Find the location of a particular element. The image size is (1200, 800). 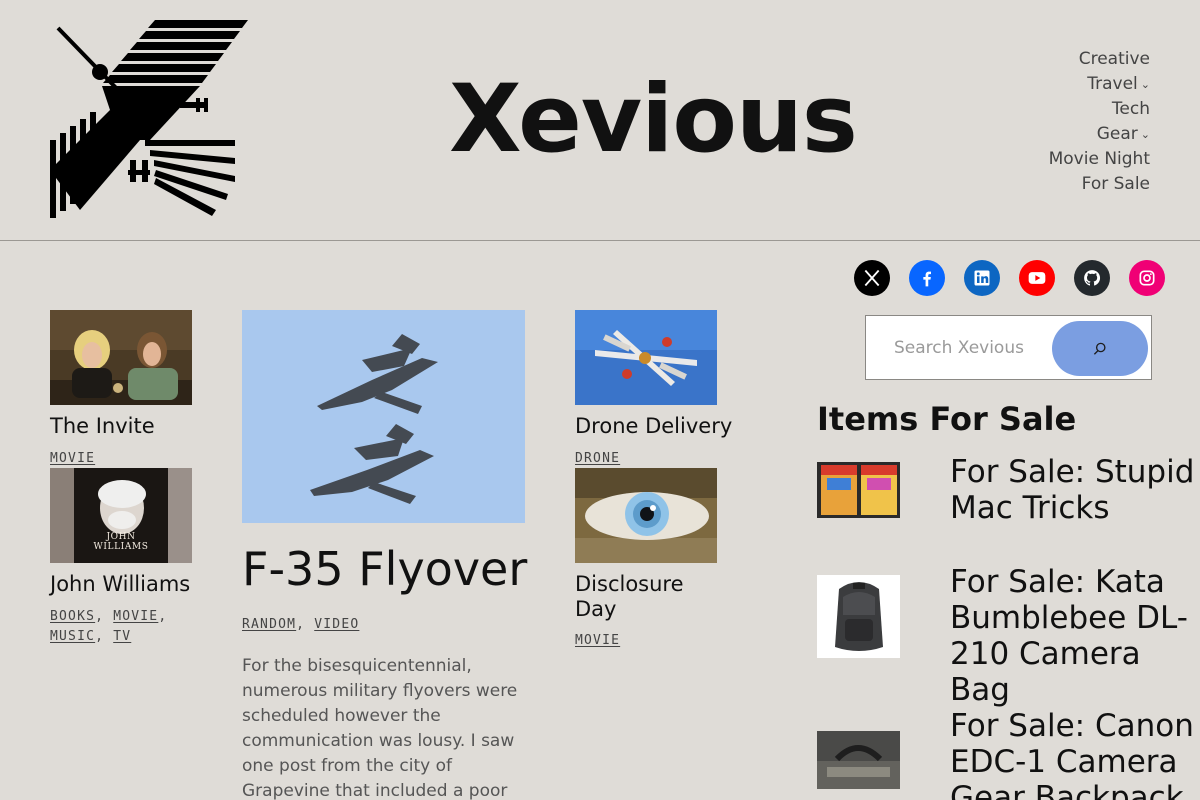

eye-photo-image is located at coordinates (646, 515).